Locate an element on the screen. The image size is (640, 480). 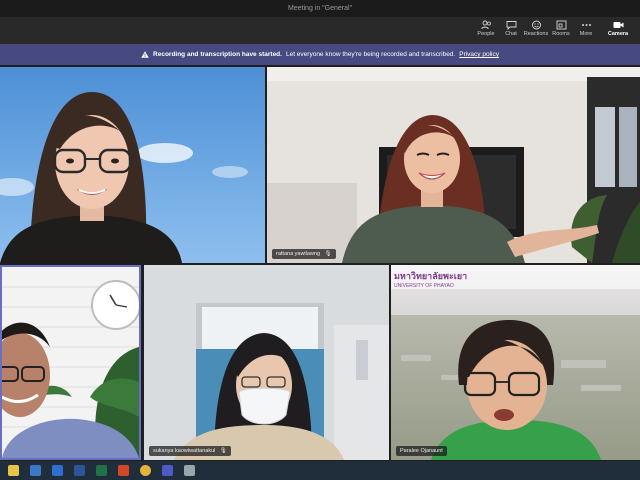
privacy-policy-link: Privacy policy is located at coordinates (479, 54).